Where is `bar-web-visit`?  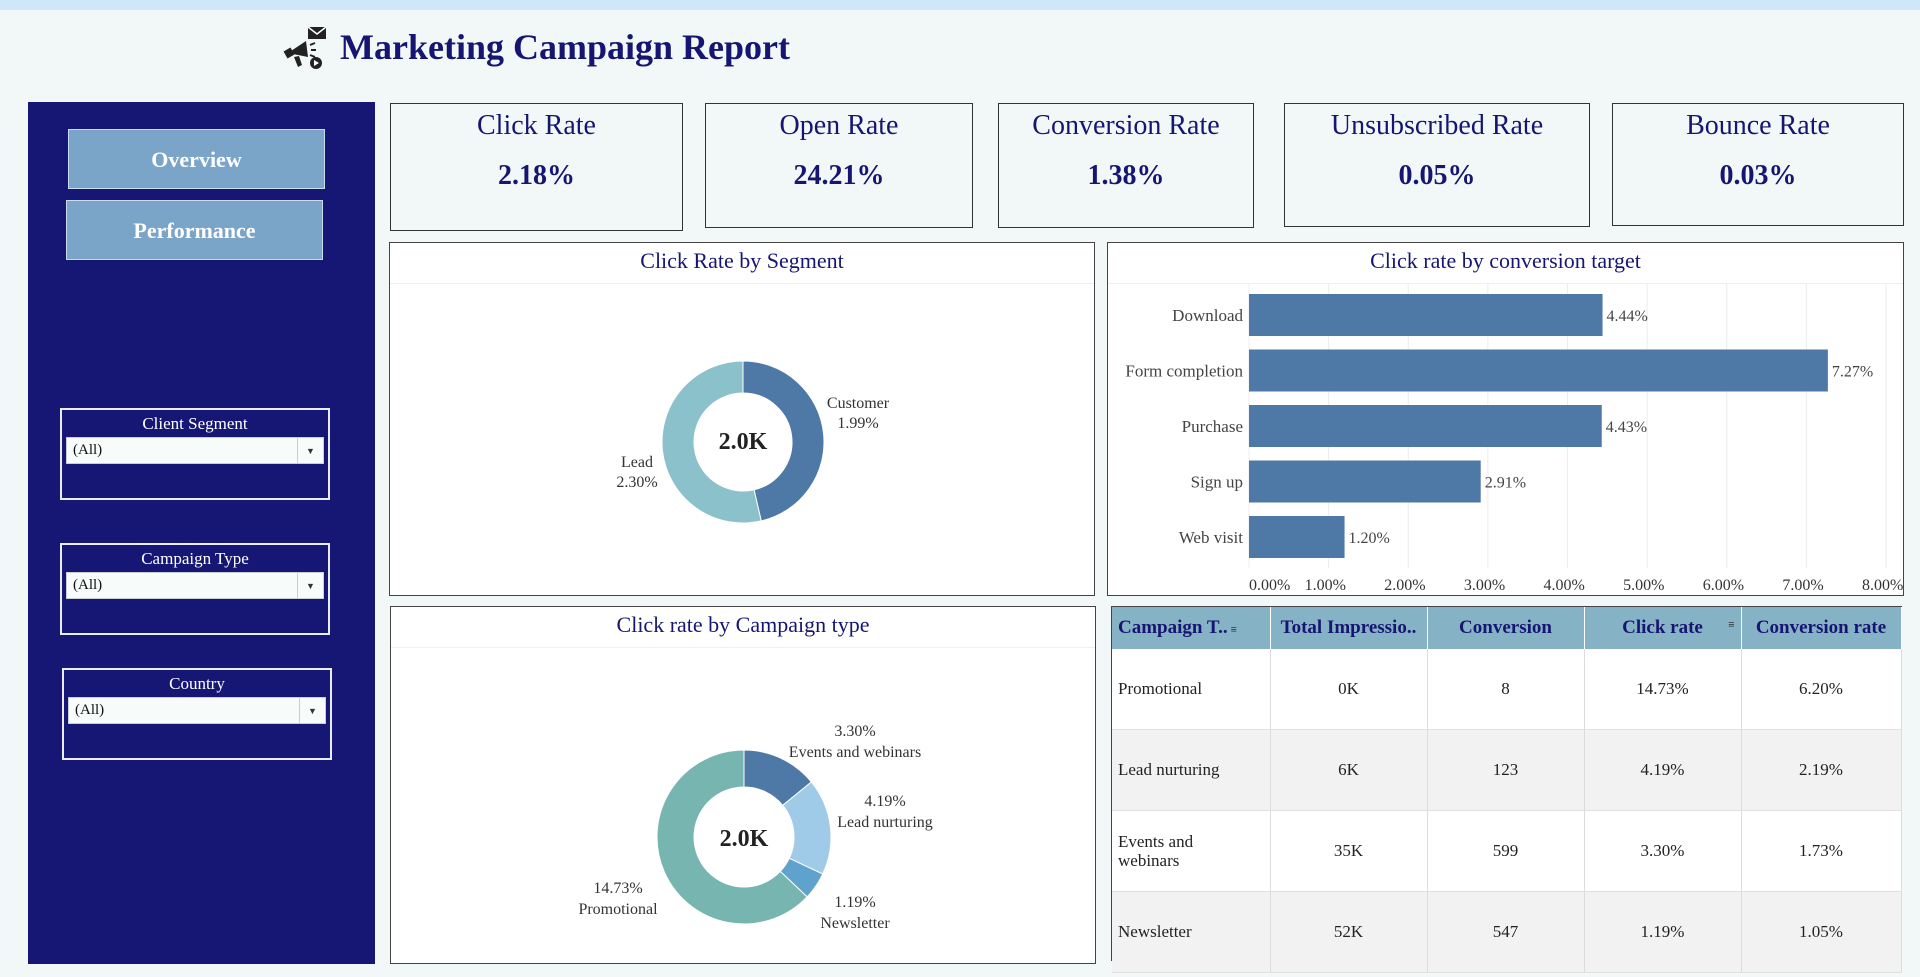 bar-web-visit is located at coordinates (1297, 537).